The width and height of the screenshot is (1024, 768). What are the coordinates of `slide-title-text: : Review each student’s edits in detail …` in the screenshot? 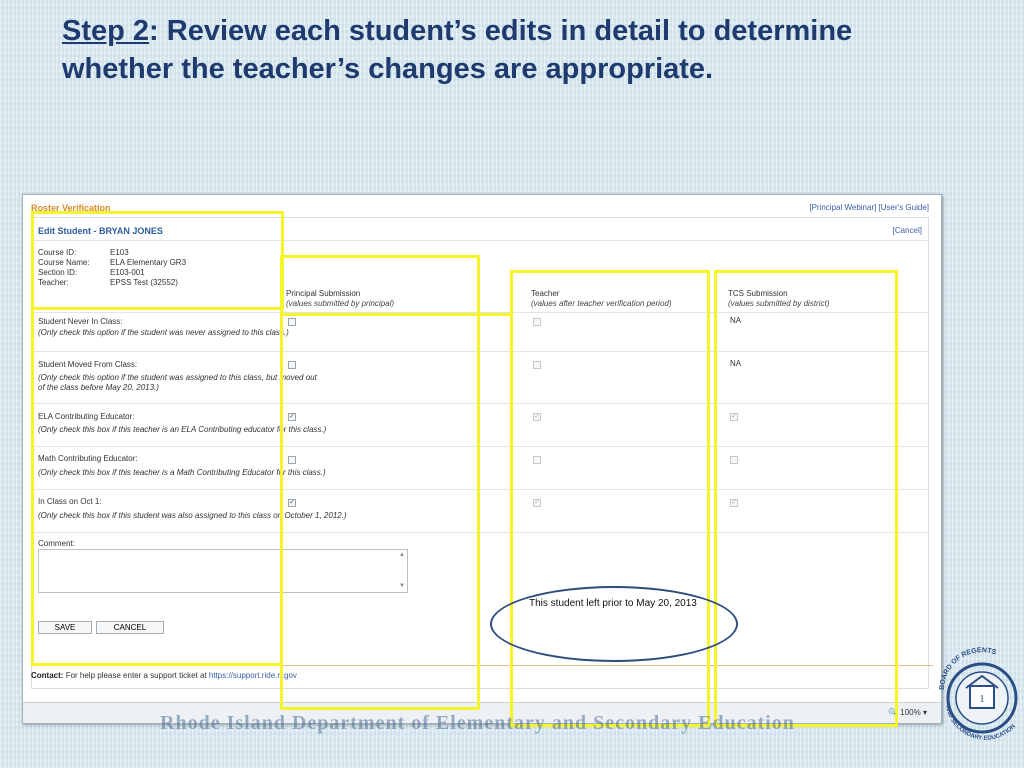 It's located at (457, 50).